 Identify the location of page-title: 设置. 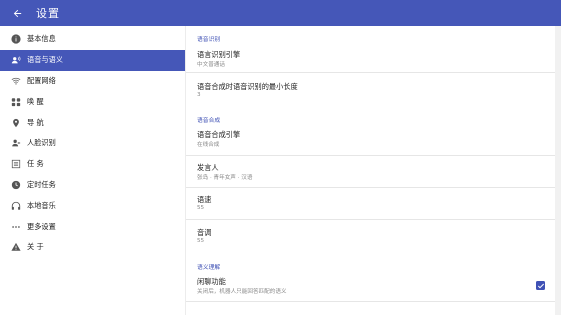
(48, 13).